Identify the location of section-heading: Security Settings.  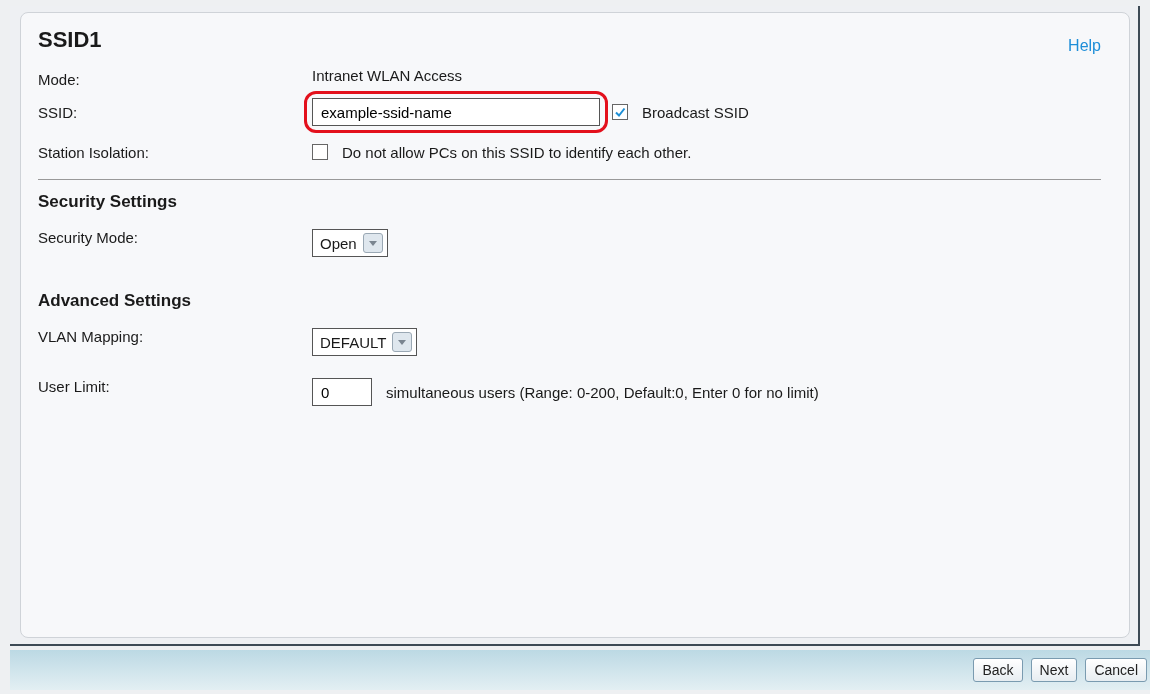
(108, 203).